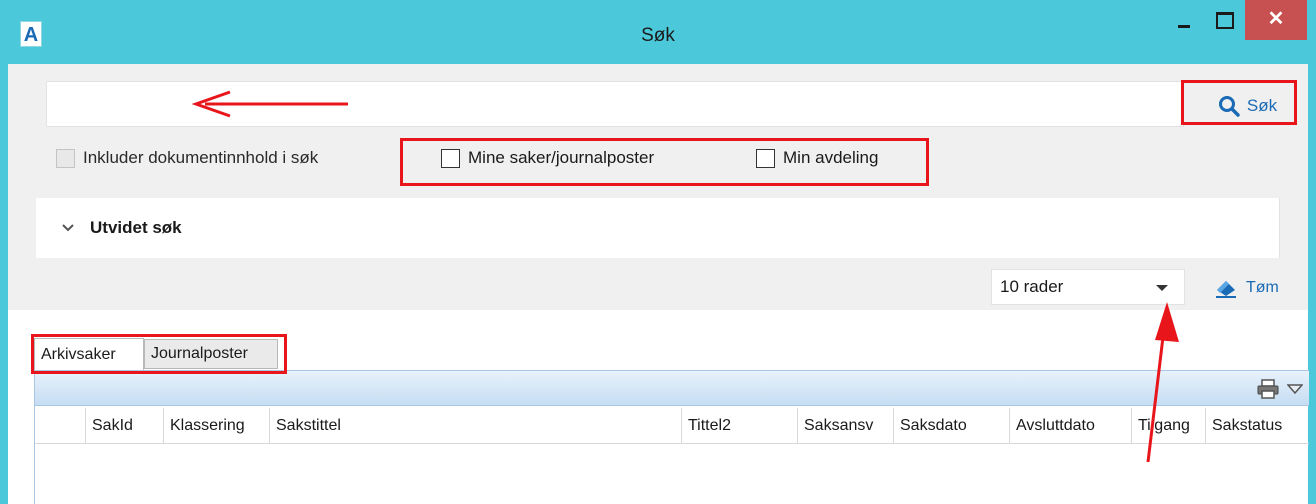 The image size is (1316, 504). What do you see at coordinates (78, 354) in the screenshot?
I see `tab-label: Arkivsaker` at bounding box center [78, 354].